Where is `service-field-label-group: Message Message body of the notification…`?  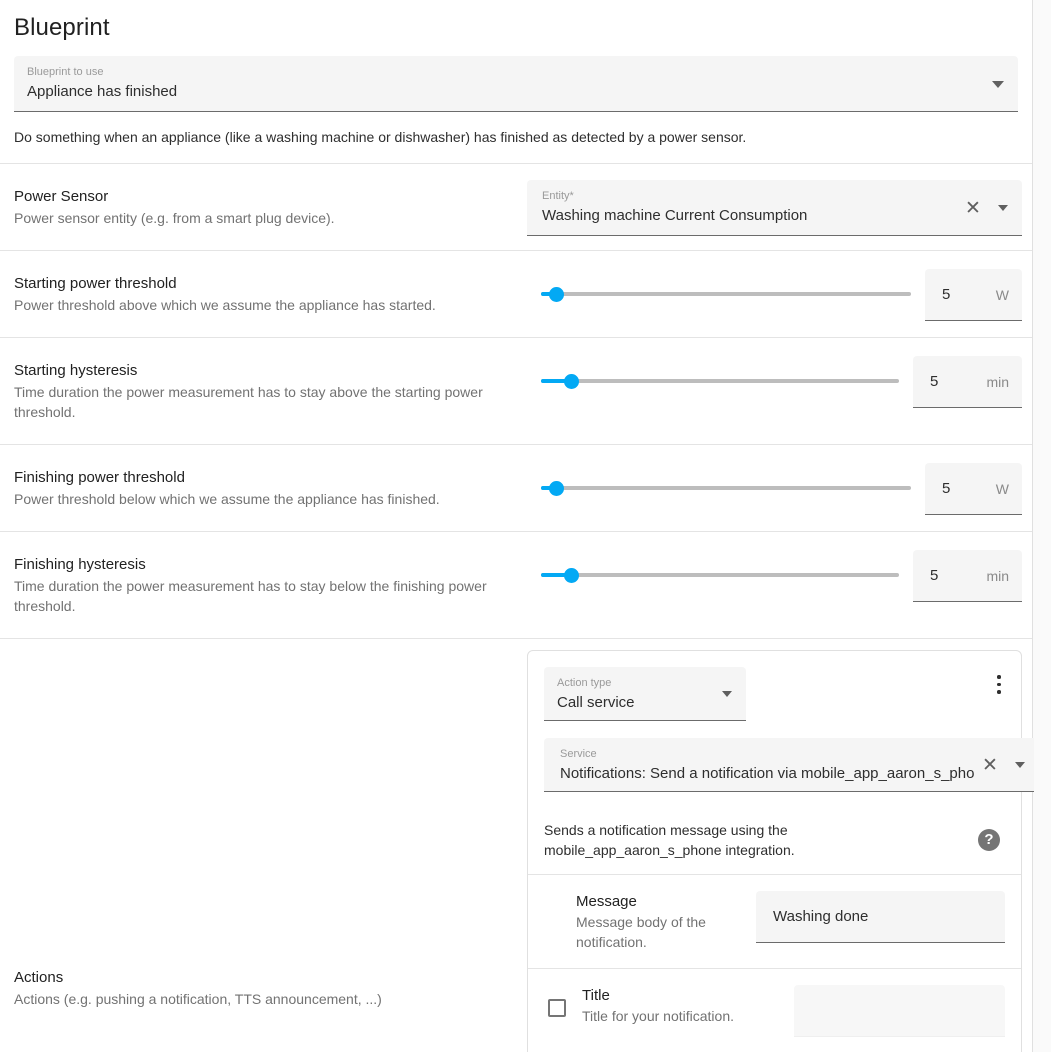
service-field-label-group: Message Message body of the notification… is located at coordinates (650, 921).